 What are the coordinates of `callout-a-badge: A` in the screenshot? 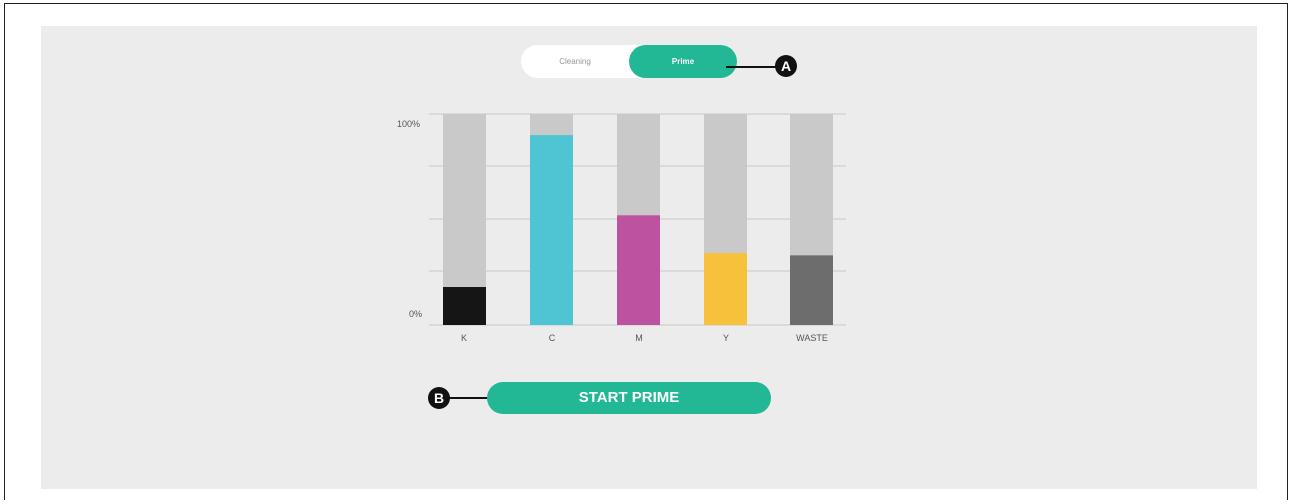 It's located at (786, 66).